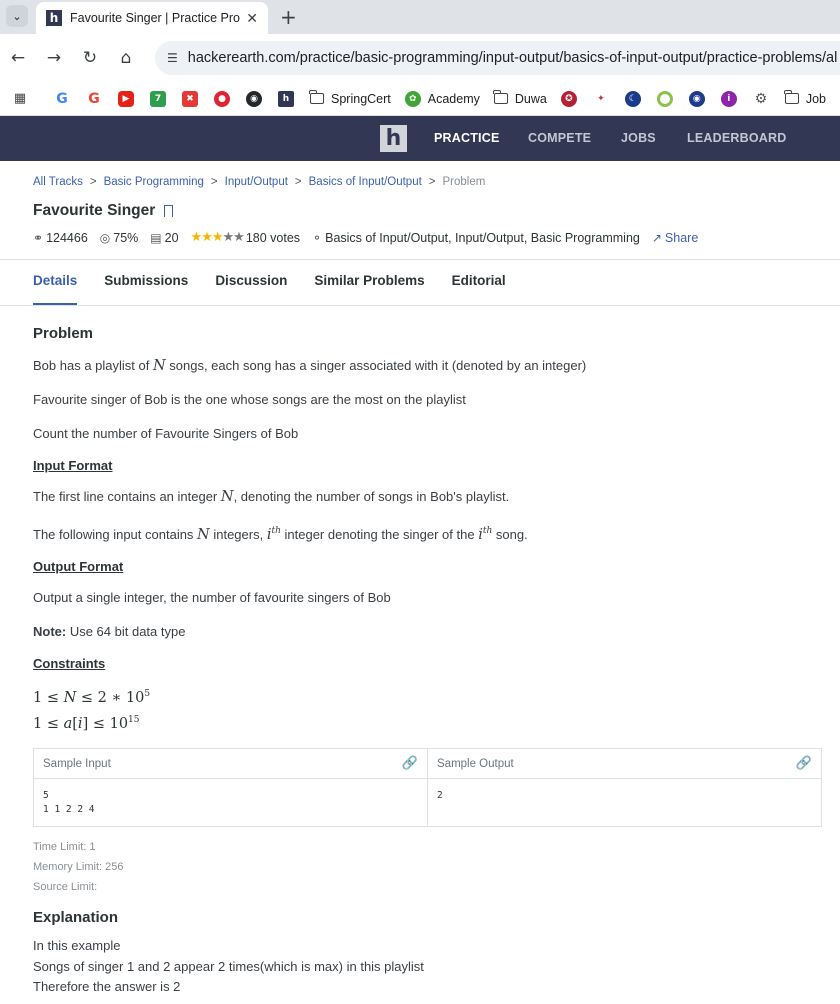 The width and height of the screenshot is (840, 1004). What do you see at coordinates (600, 98) in the screenshot?
I see `bookmark-logo-icon: ✦` at bounding box center [600, 98].